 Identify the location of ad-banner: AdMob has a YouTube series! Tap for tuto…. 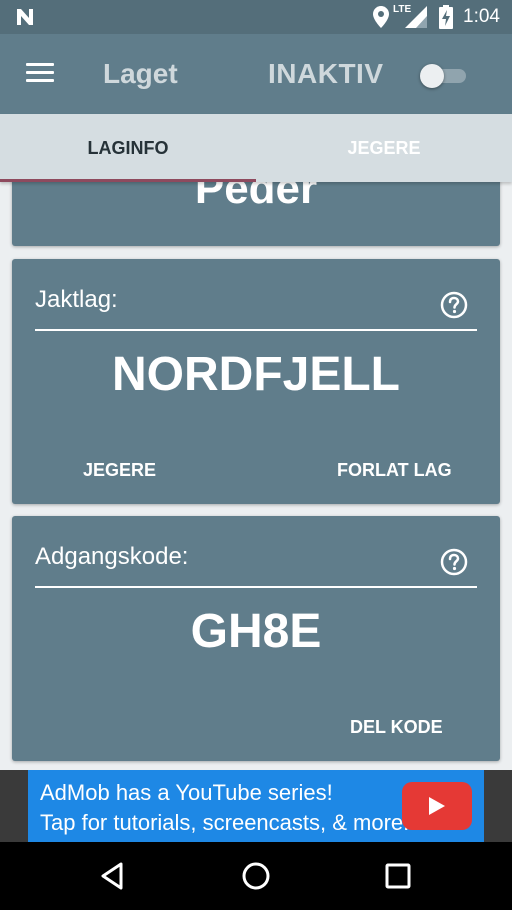
(256, 806).